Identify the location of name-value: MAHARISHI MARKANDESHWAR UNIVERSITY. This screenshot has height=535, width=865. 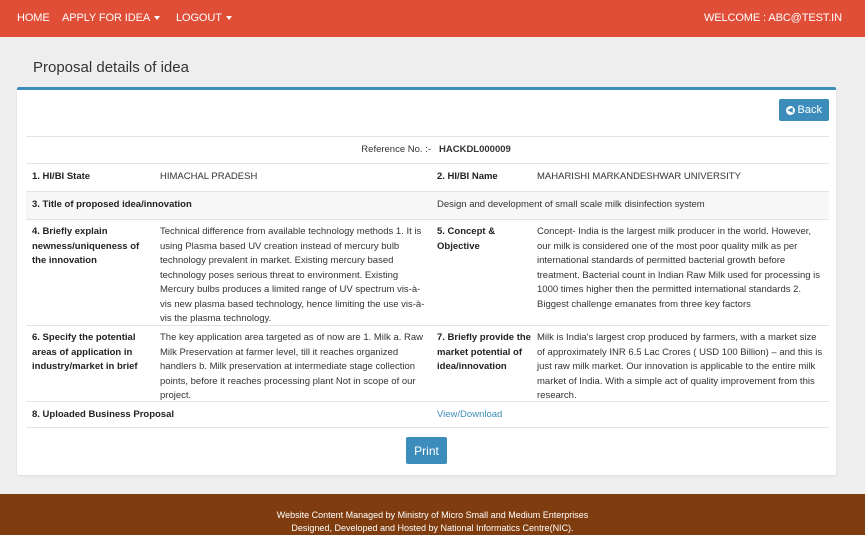
(639, 176).